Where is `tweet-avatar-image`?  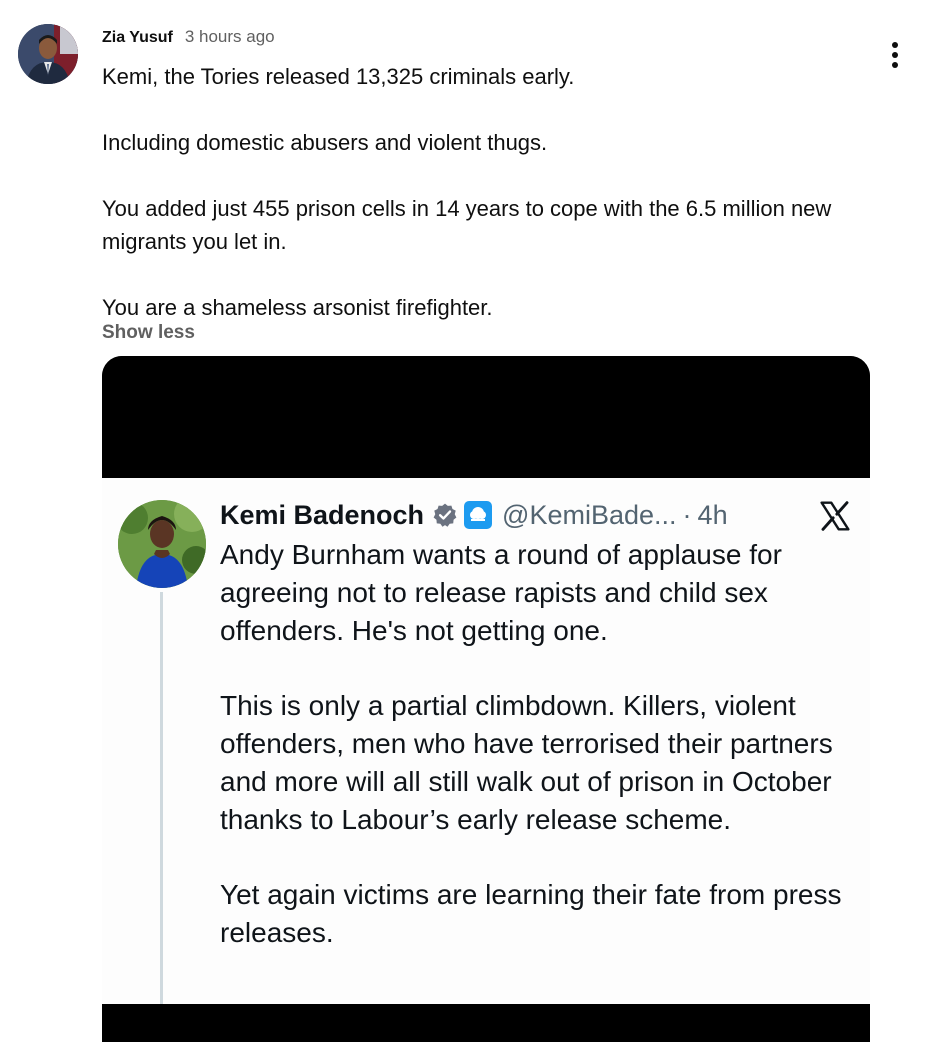 tweet-avatar-image is located at coordinates (162, 544).